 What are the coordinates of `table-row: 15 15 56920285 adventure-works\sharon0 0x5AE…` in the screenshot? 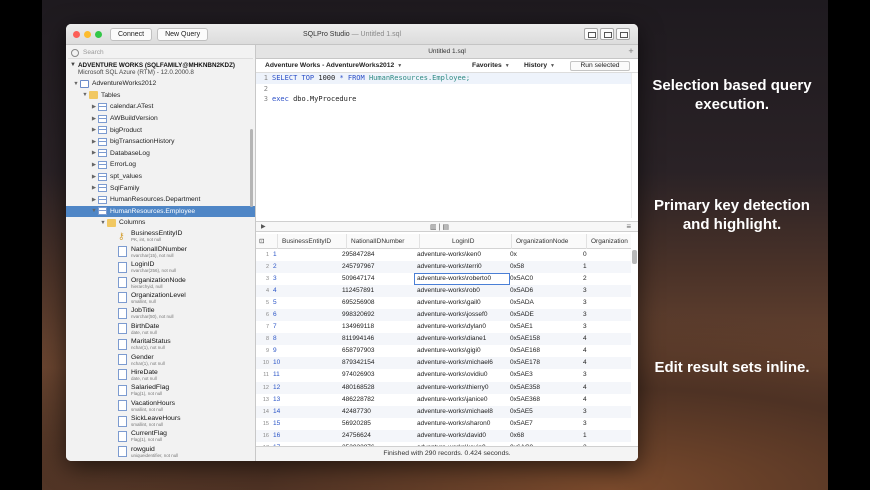 It's located at (443, 424).